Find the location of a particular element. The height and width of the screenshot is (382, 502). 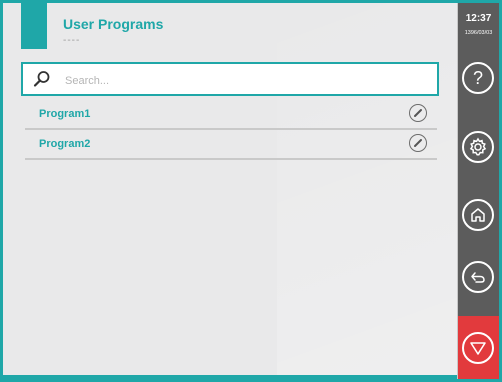

right-sidebar: 12:37 1396/03/03 ? is located at coordinates (478, 191).